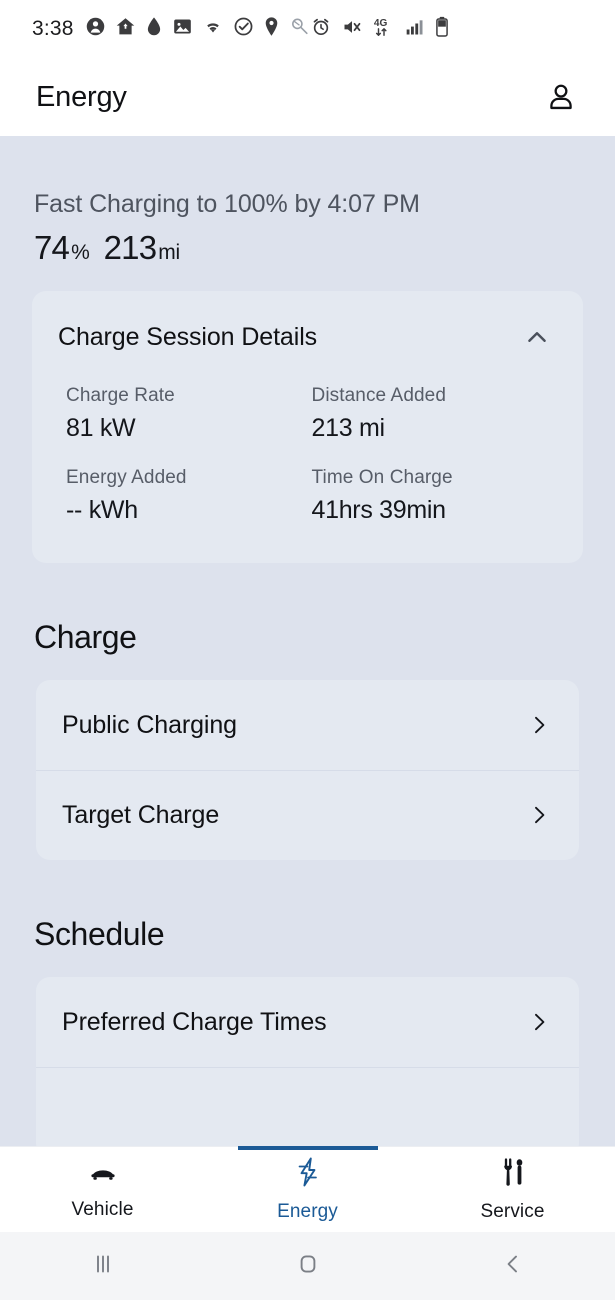 Image resolution: width=615 pixels, height=1300 pixels. Describe the element at coordinates (435, 414) in the screenshot. I see `stat-distance-added: Distance Added 213 mi` at that location.